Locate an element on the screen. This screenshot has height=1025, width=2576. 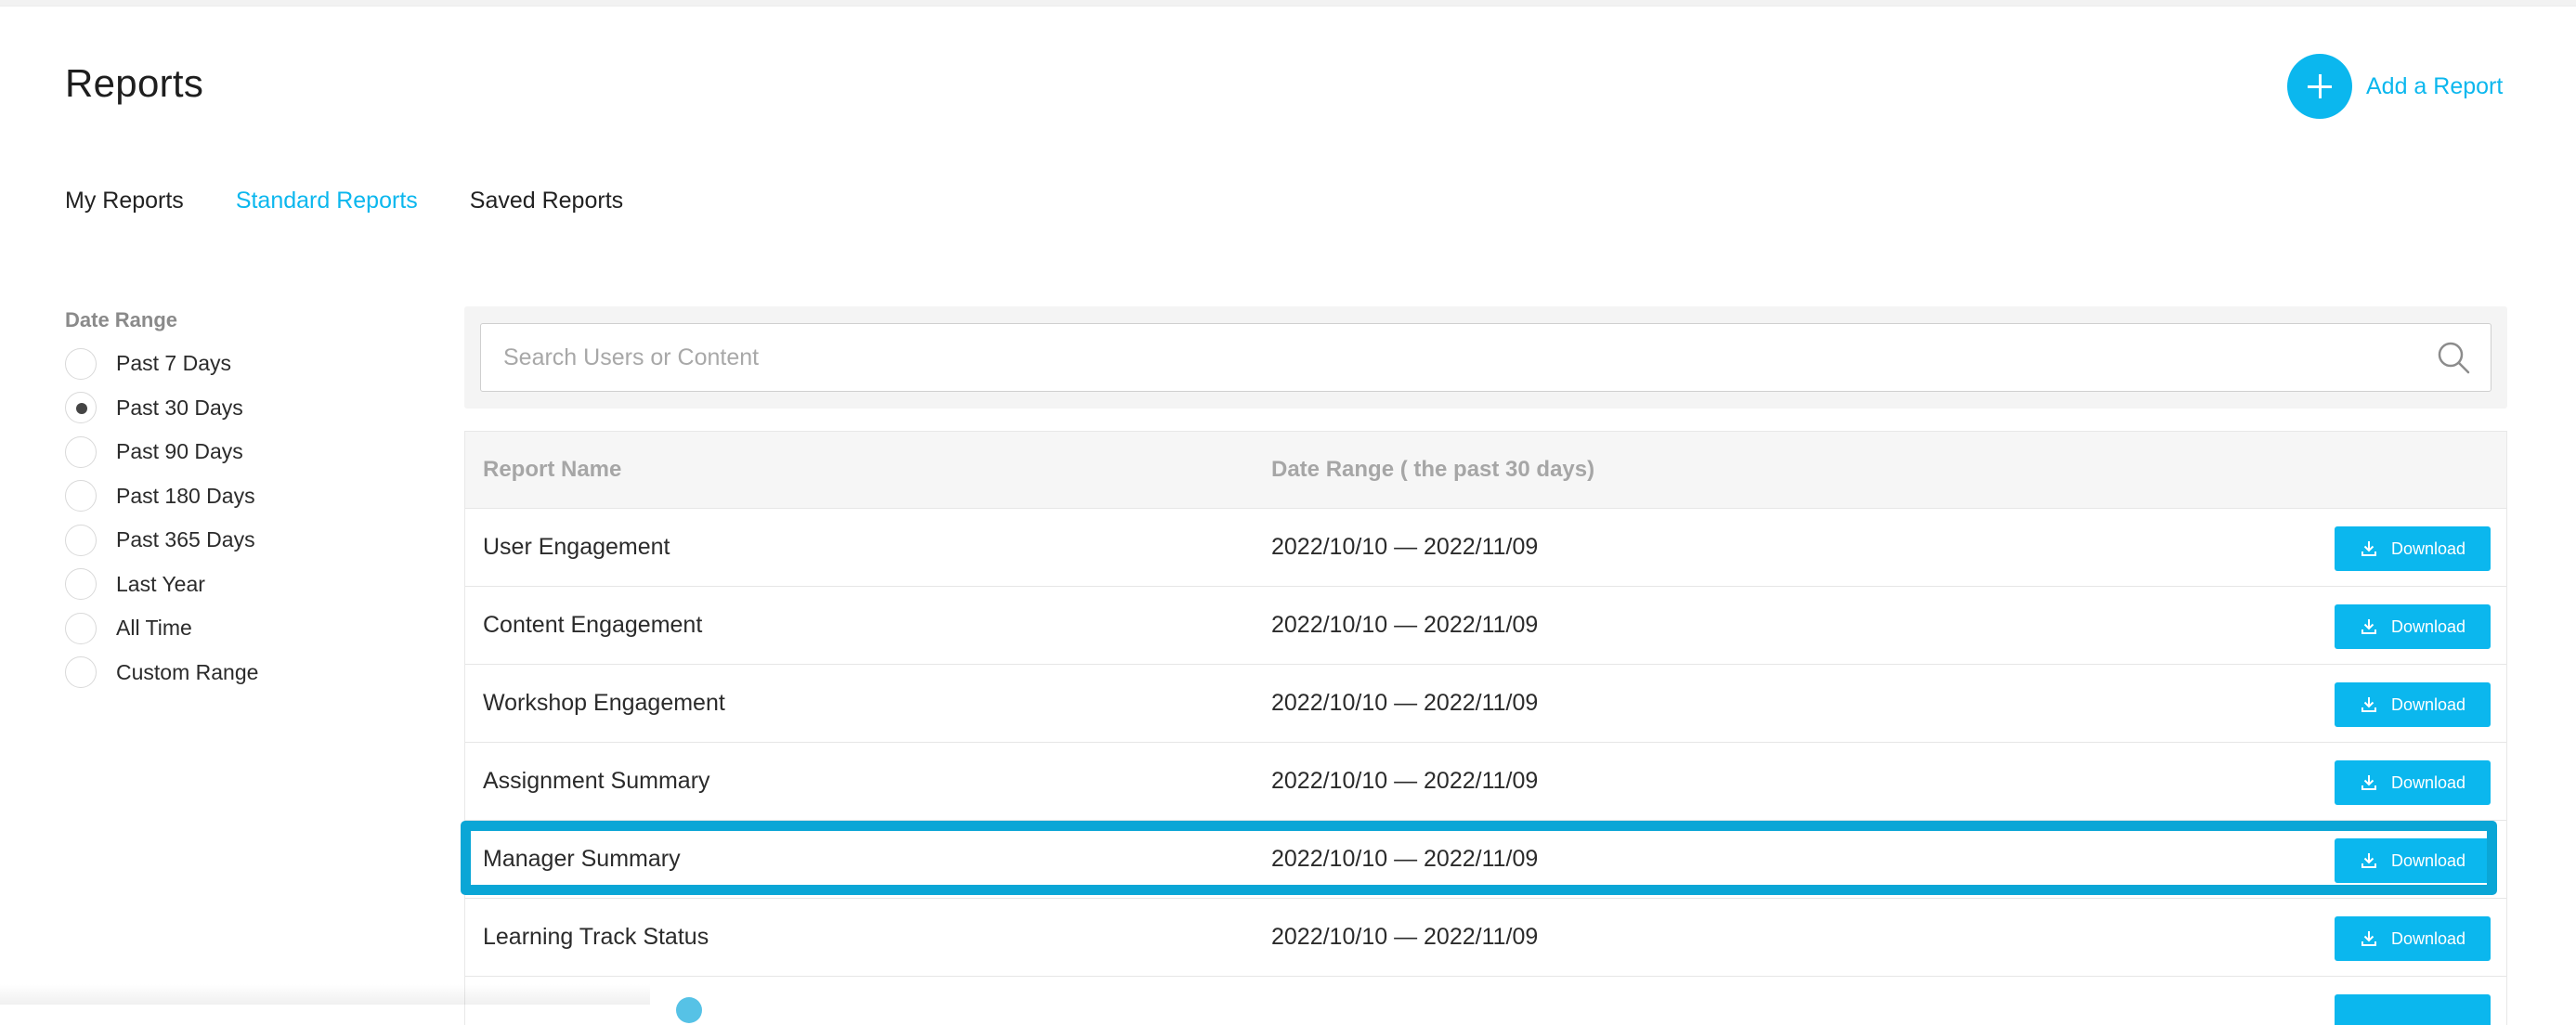
radio-label: All Time is located at coordinates (154, 628).